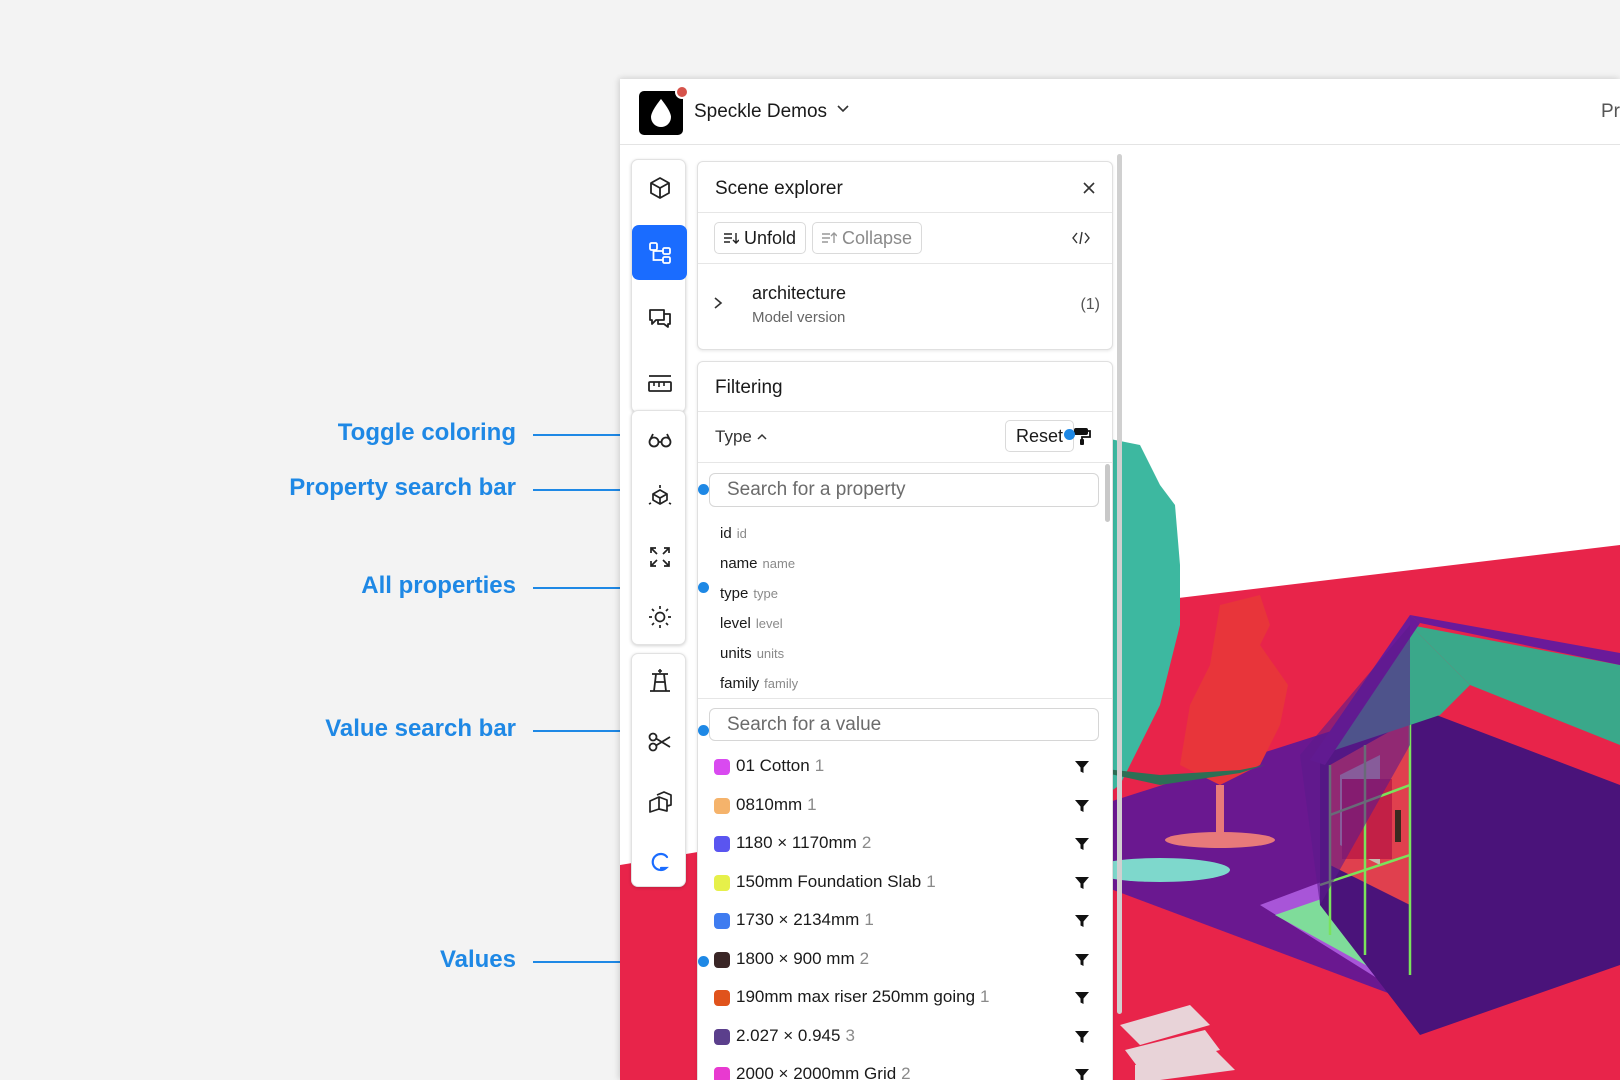  Describe the element at coordinates (904, 724) in the screenshot. I see `value-search-input: Search for a value` at that location.